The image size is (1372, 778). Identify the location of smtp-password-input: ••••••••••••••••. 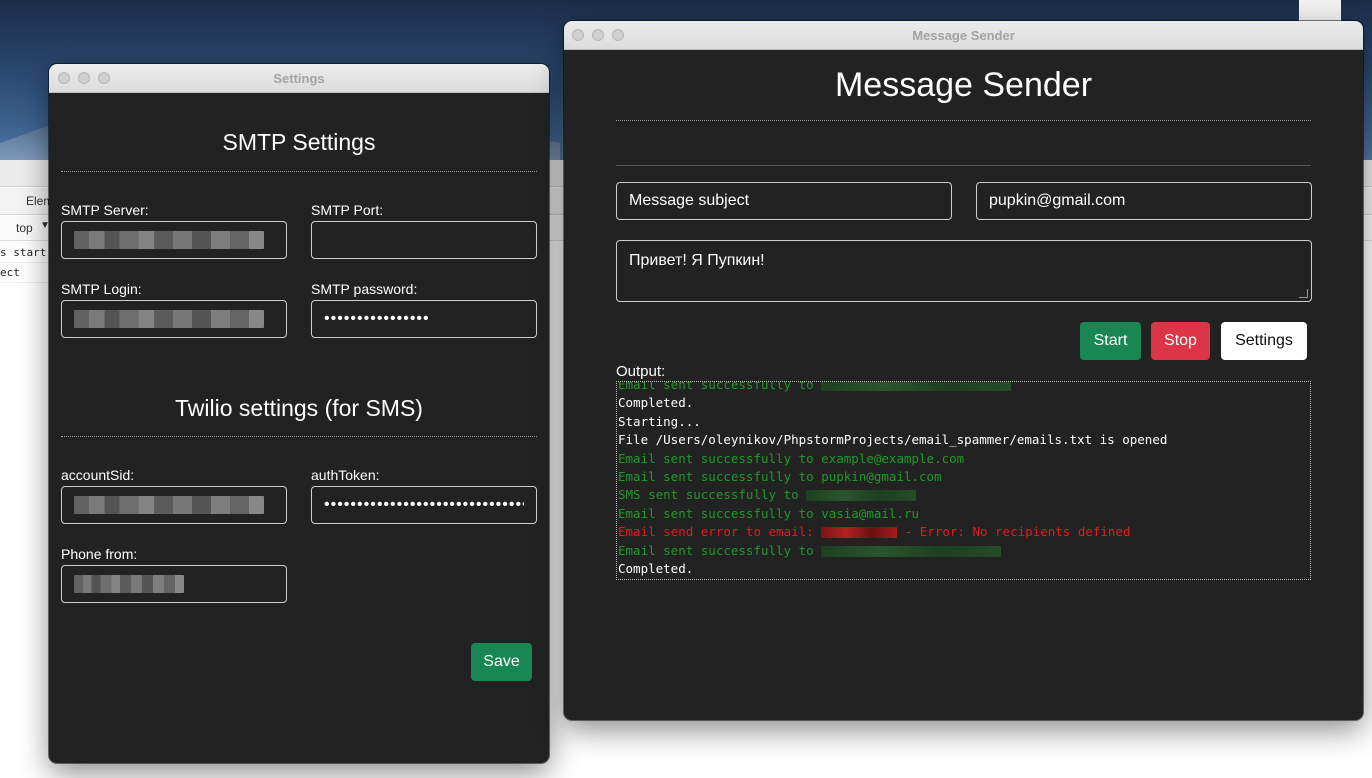
(424, 319).